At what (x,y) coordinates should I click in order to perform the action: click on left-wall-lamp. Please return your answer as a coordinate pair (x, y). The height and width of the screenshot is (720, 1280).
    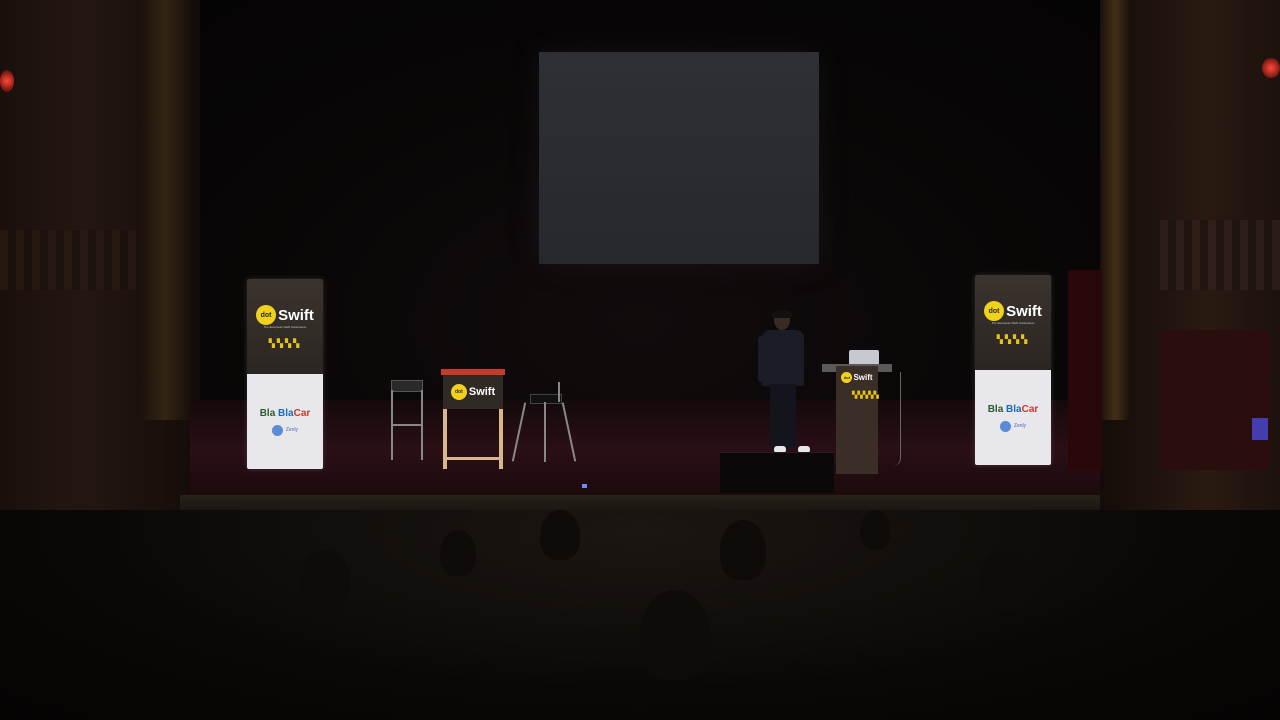
    Looking at the image, I should click on (7, 81).